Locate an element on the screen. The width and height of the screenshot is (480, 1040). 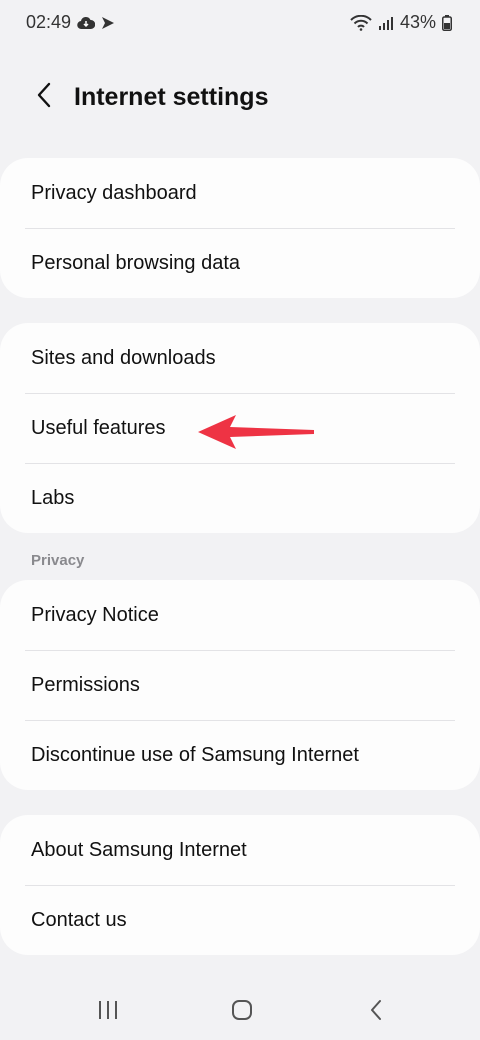
recent-apps-icon is located at coordinates (108, 1012).